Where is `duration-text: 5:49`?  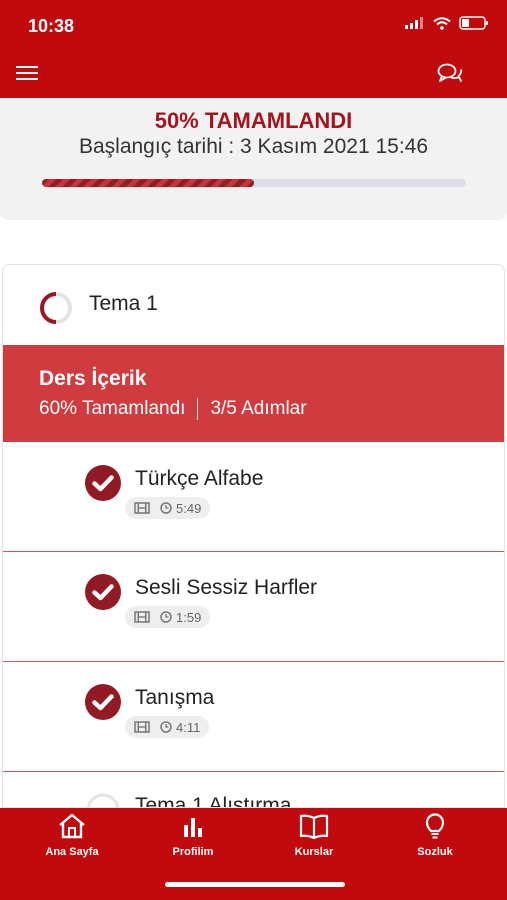
duration-text: 5:49 is located at coordinates (189, 508).